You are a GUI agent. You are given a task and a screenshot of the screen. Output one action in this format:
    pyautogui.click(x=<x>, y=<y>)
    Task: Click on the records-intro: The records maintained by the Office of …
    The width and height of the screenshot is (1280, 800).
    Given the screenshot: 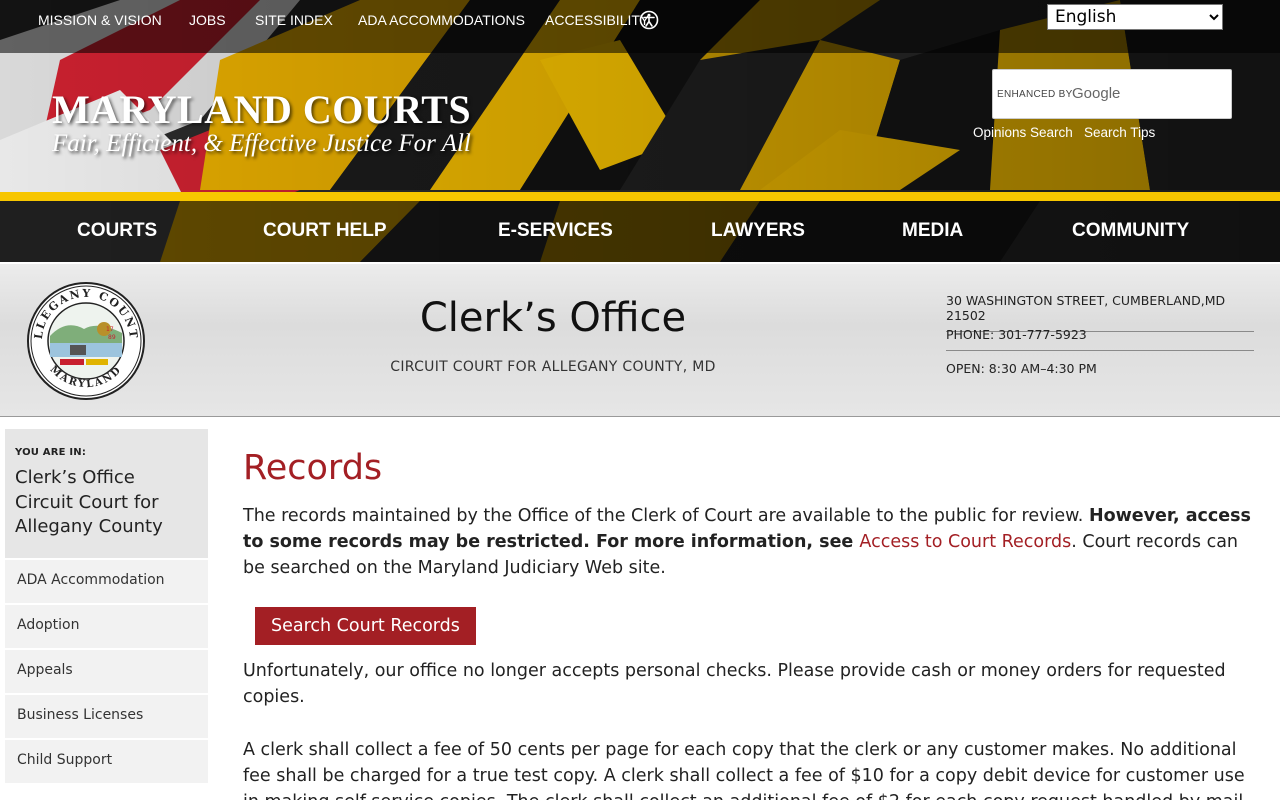 What is the action you would take?
    pyautogui.click(x=748, y=542)
    